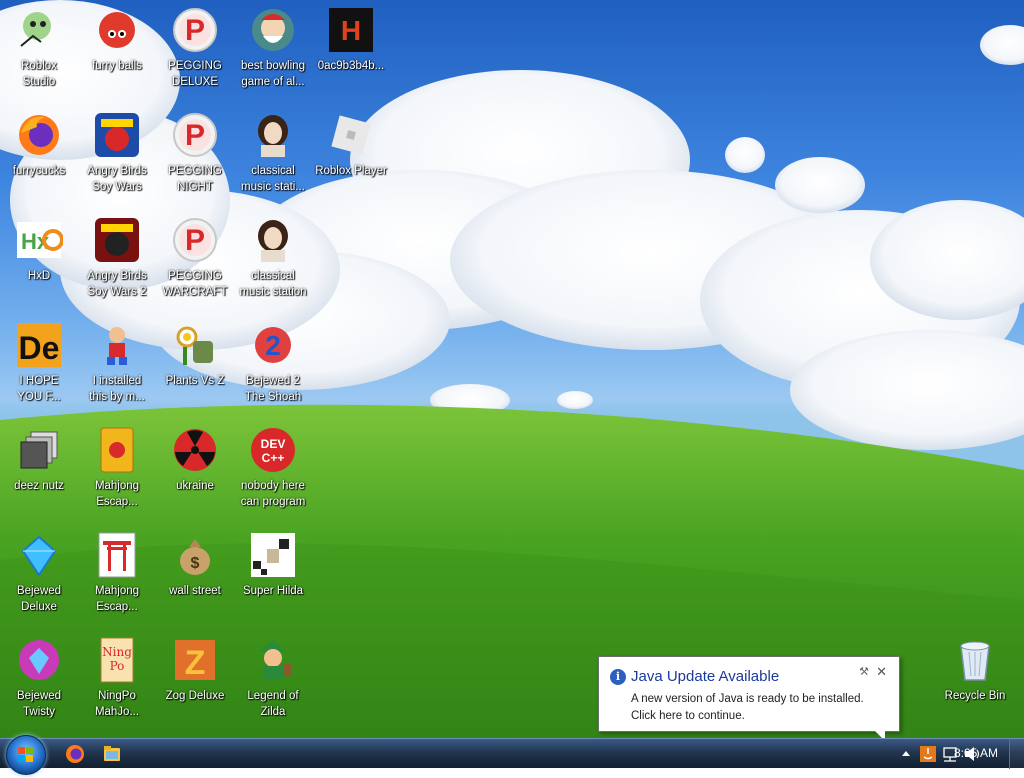 This screenshot has width=1024, height=778. What do you see at coordinates (117, 450) in the screenshot?
I see `mahjong-tile-icon` at bounding box center [117, 450].